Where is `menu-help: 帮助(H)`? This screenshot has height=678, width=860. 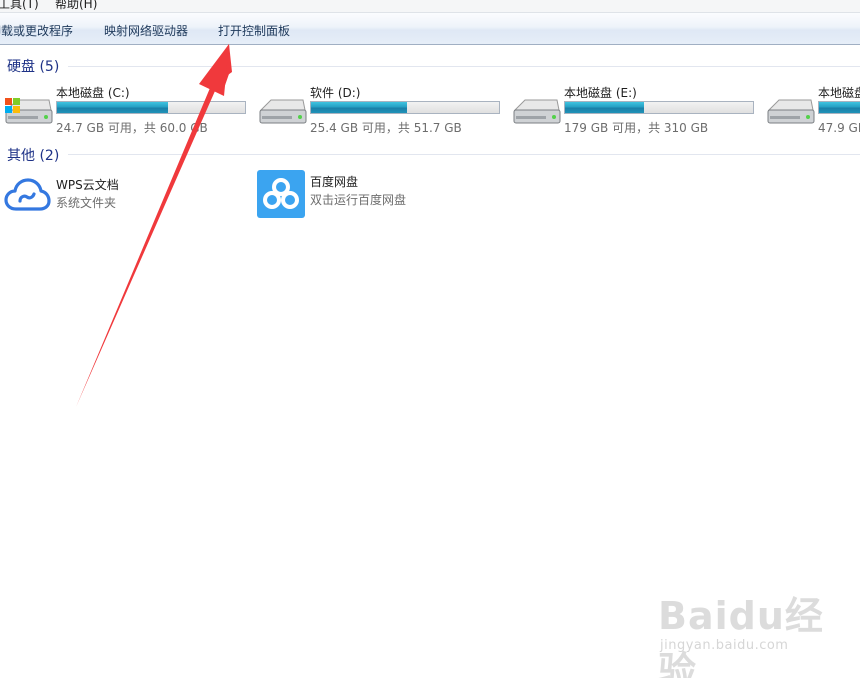 menu-help: 帮助(H) is located at coordinates (76, 6).